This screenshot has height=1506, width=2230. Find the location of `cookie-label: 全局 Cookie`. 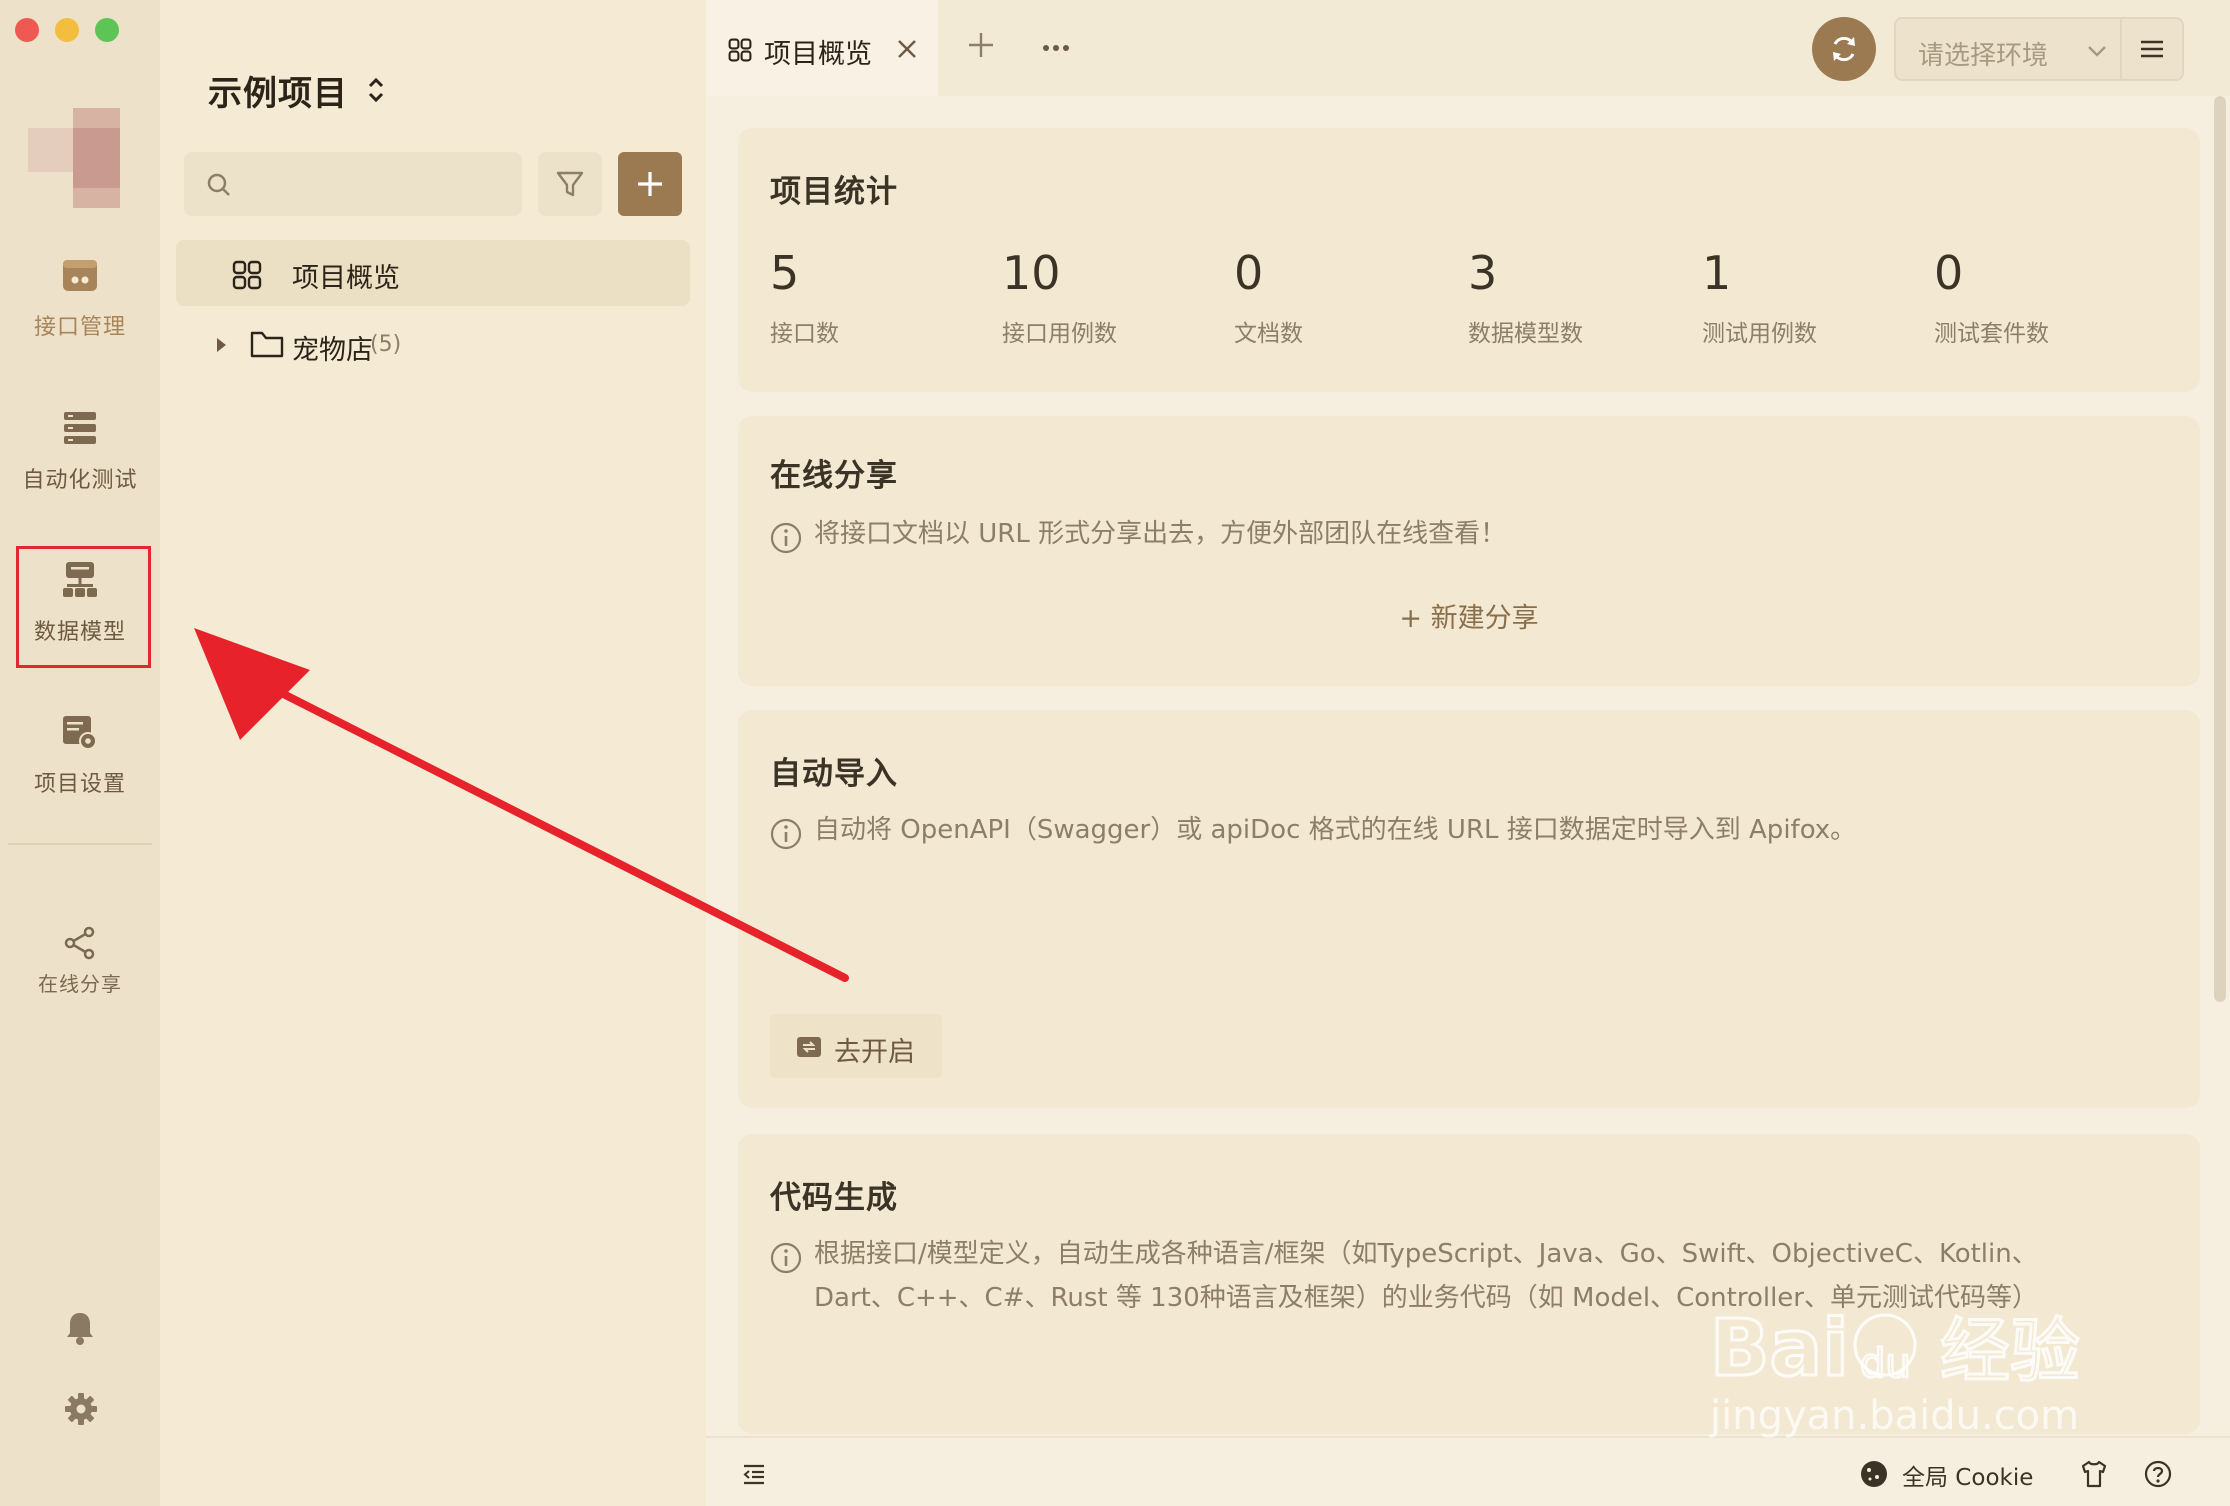

cookie-label: 全局 Cookie is located at coordinates (1968, 1478).